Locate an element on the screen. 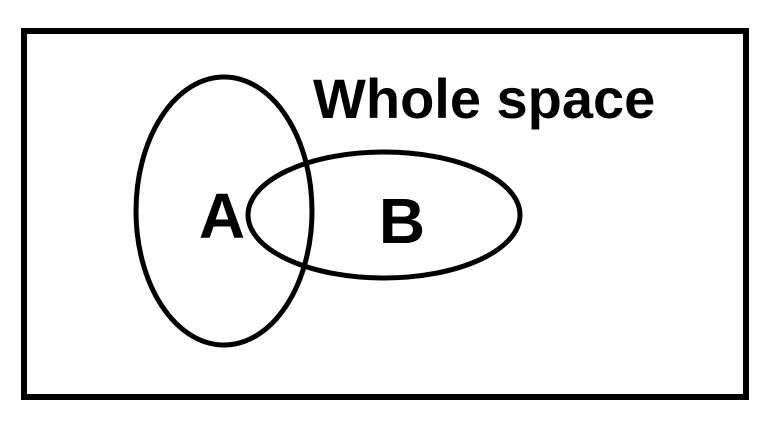  whole-space-label: Whole space is located at coordinates (484, 98).